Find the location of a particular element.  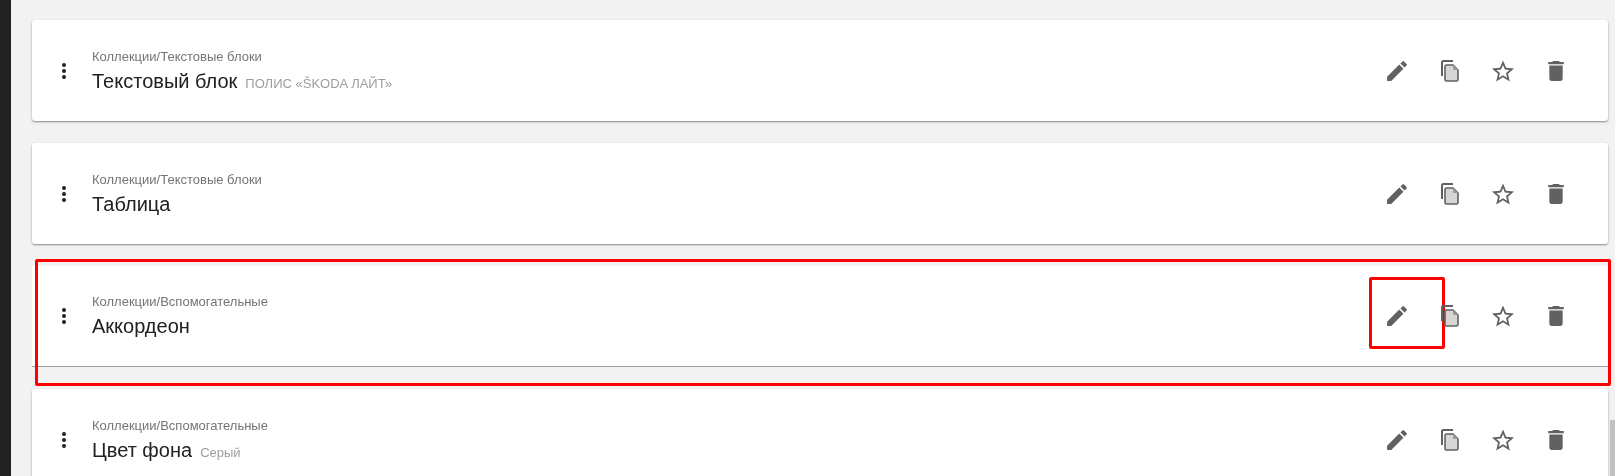

item-title: Таблица is located at coordinates (131, 204).